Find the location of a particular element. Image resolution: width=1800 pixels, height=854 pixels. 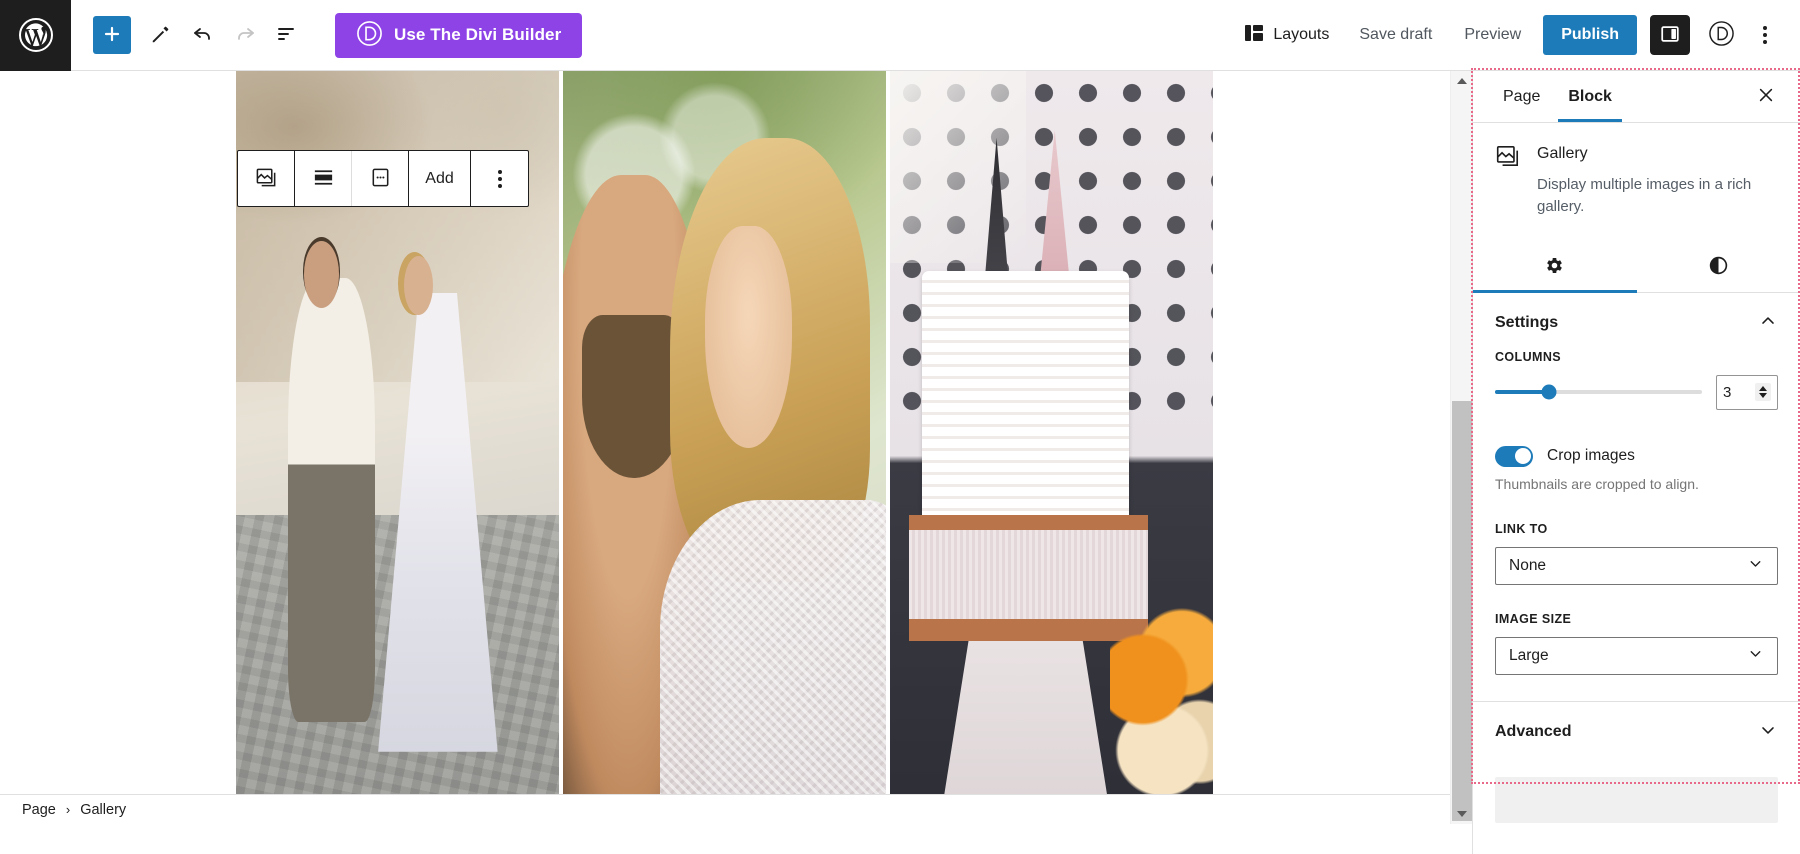

breadcrumb-item-page: Page is located at coordinates (39, 810).